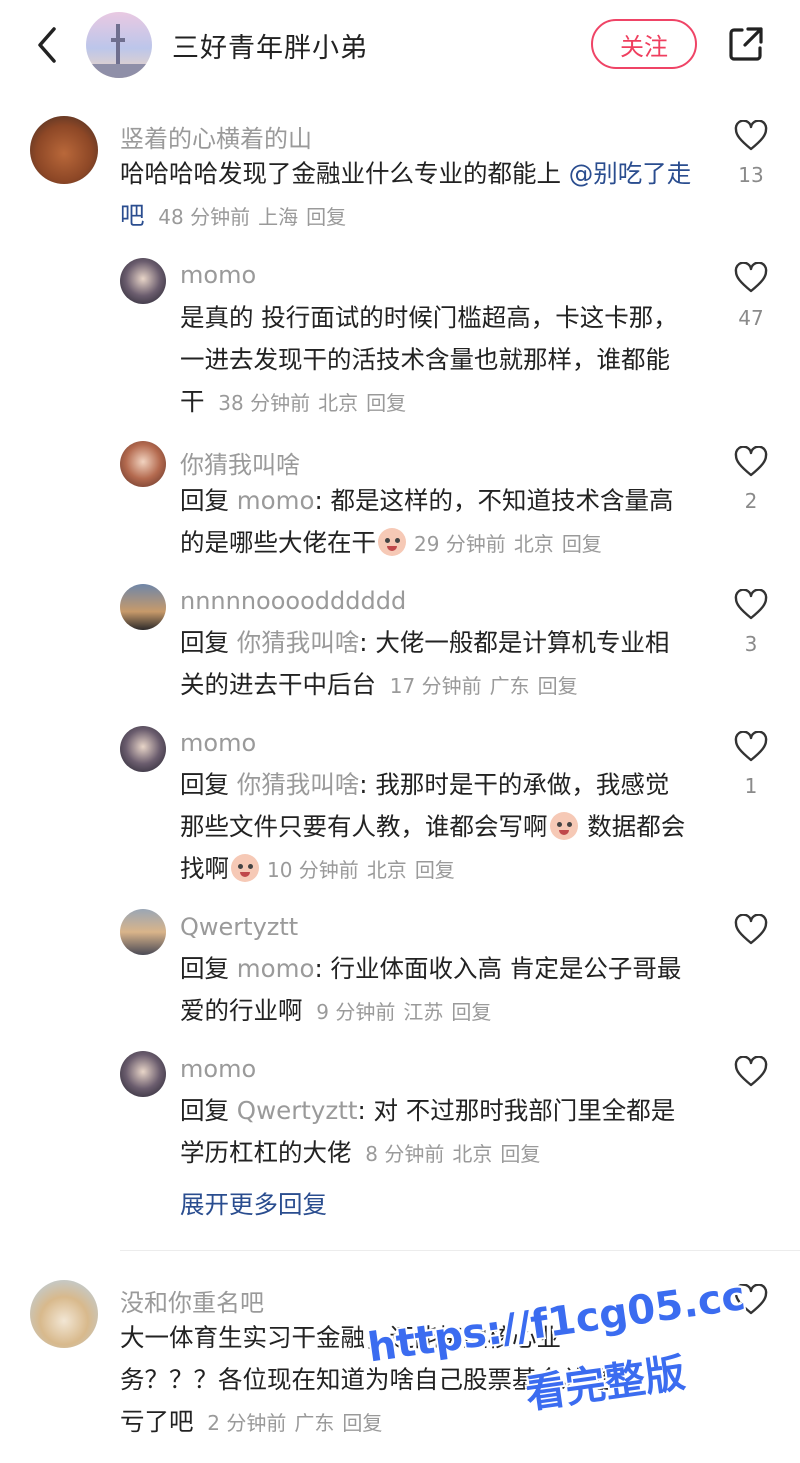 The image size is (800, 1463). What do you see at coordinates (297, 1110) in the screenshot?
I see `reply-target: Qwertyztt` at bounding box center [297, 1110].